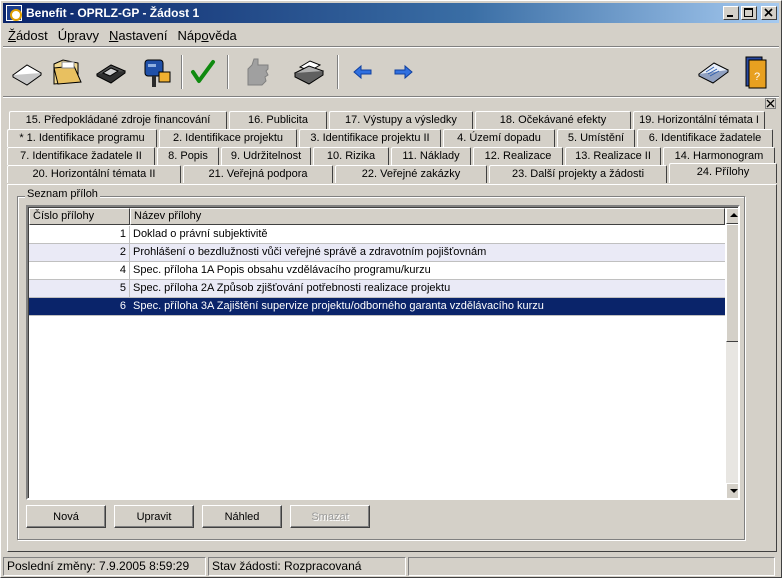  What do you see at coordinates (27, 75) in the screenshot?
I see `new-document-icon` at bounding box center [27, 75].